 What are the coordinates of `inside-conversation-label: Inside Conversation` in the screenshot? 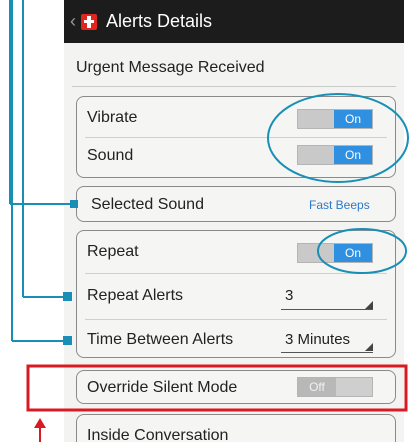 It's located at (158, 434).